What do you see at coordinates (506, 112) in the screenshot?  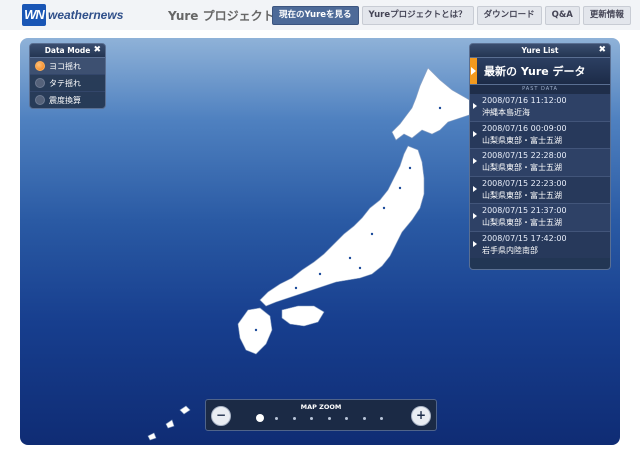 I see `entry-place: 沖縄本島近海` at bounding box center [506, 112].